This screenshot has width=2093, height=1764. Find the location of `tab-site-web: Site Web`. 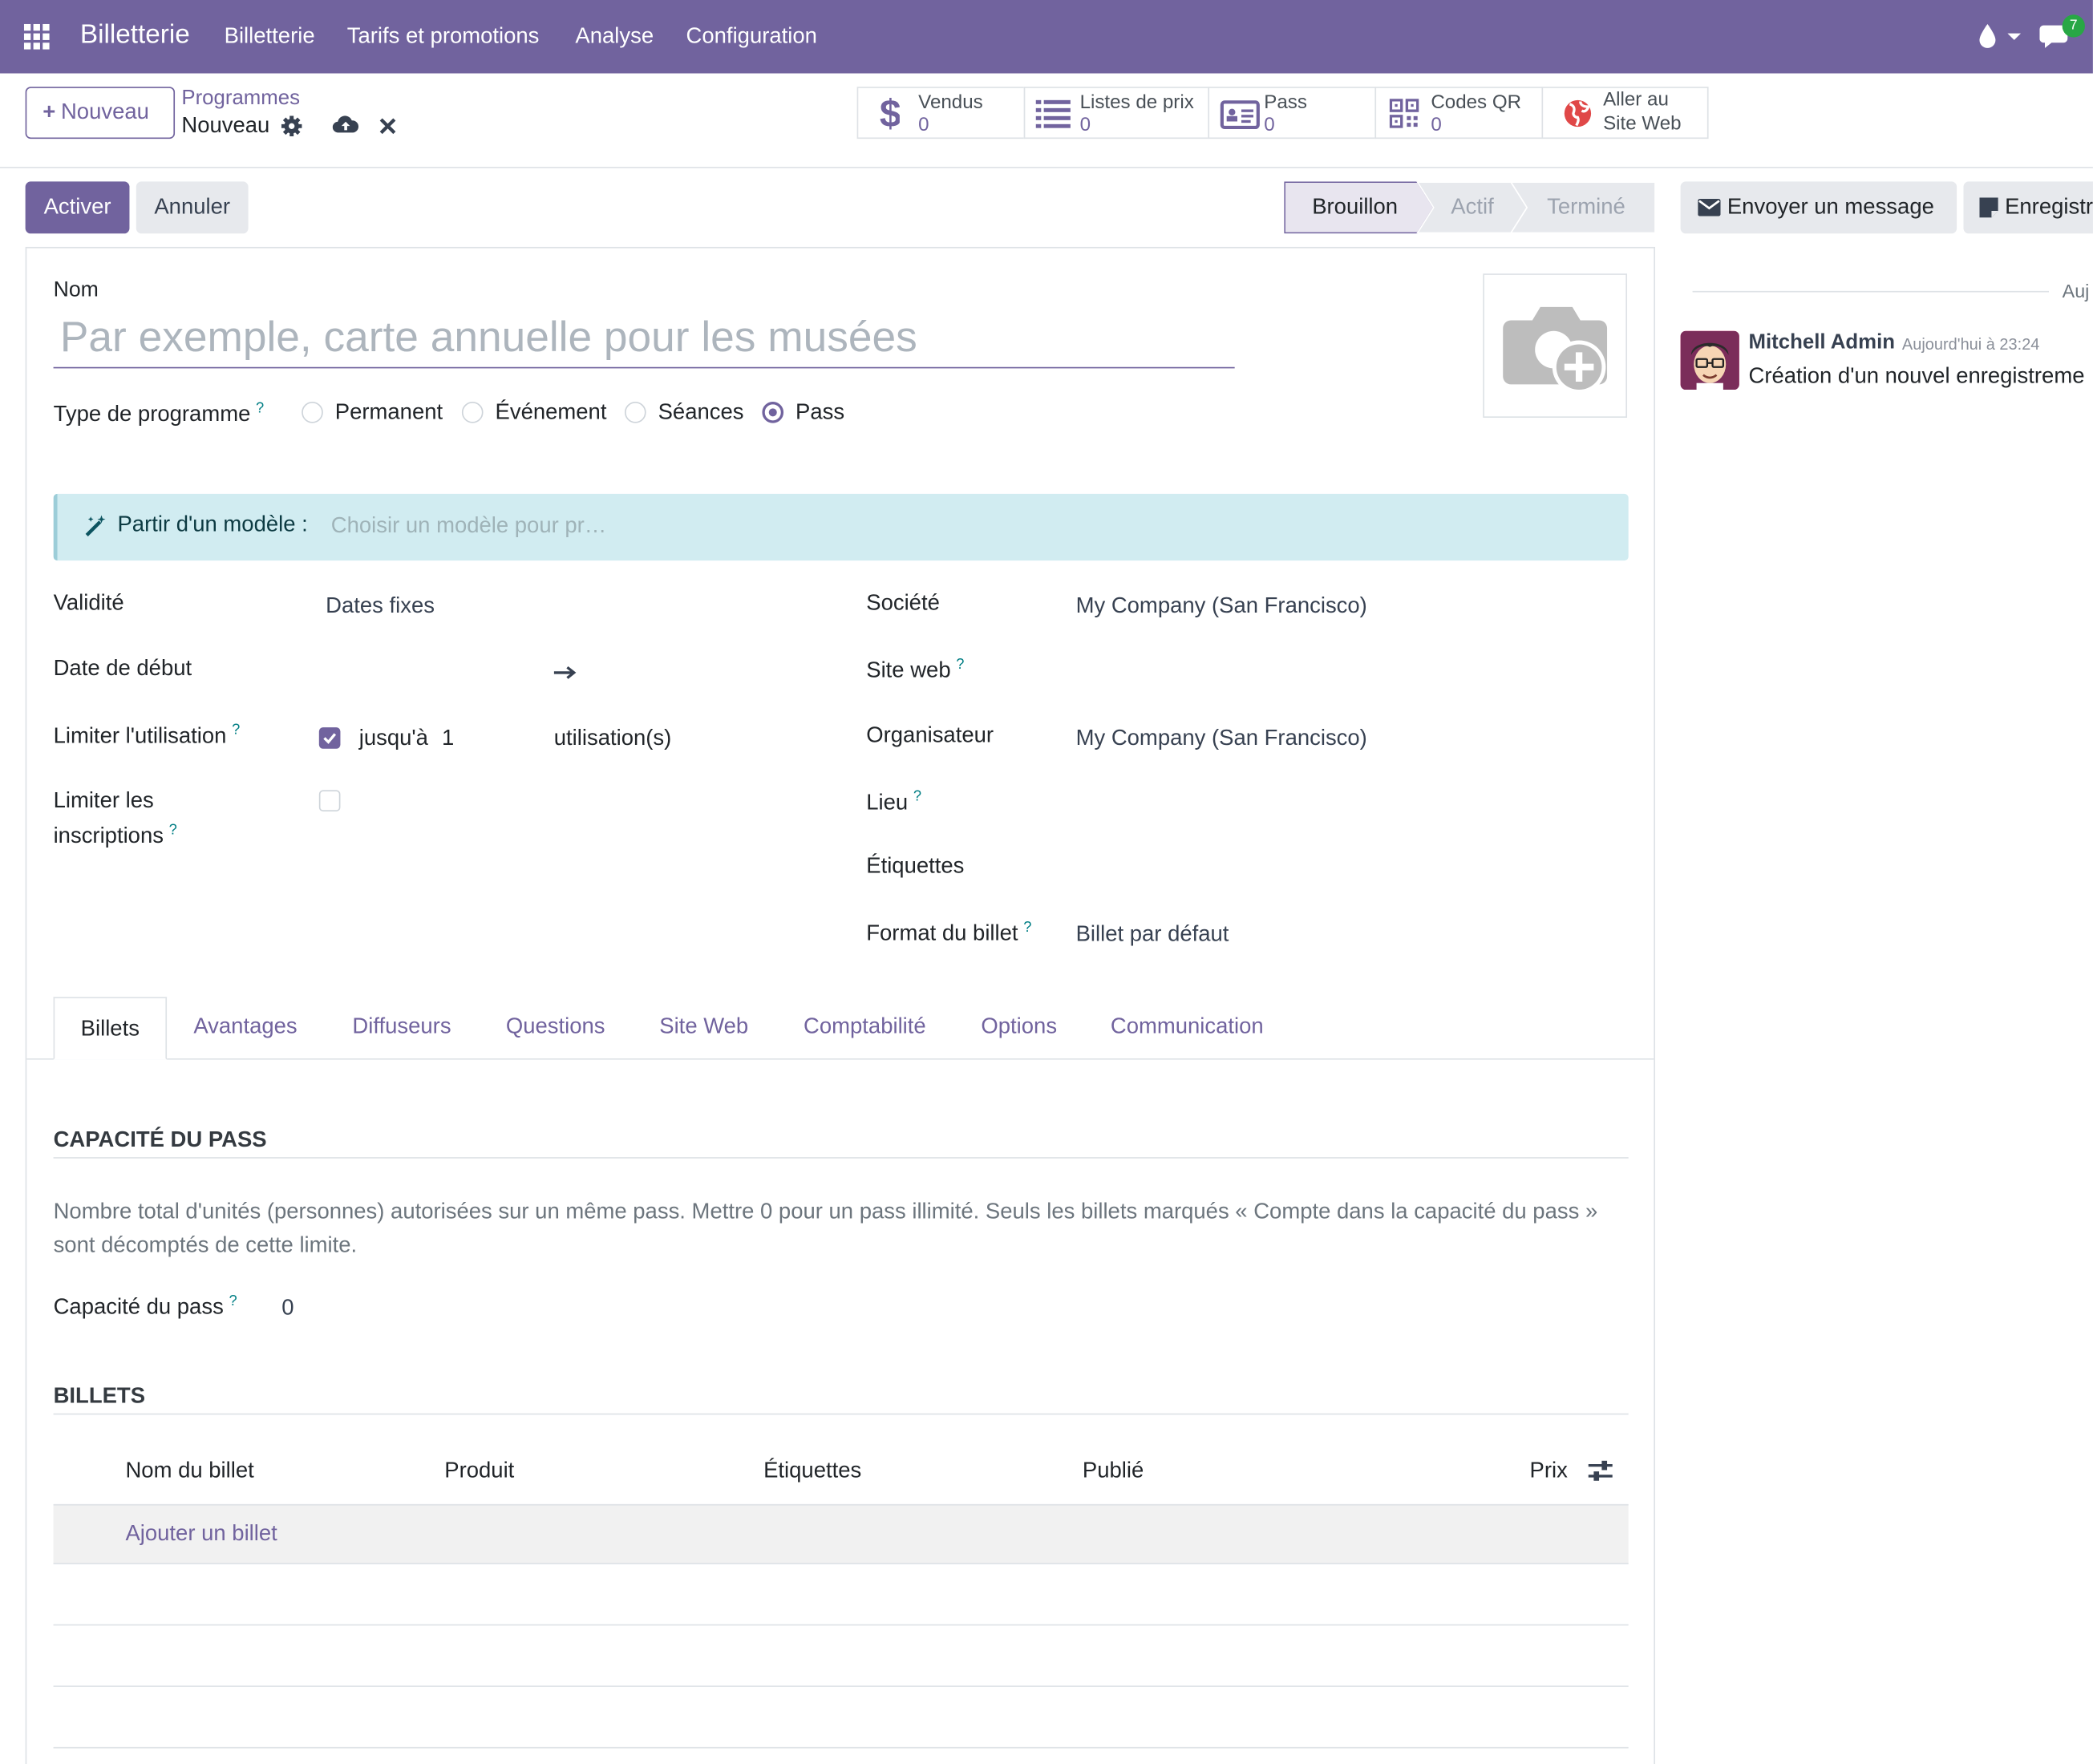

tab-site-web: Site Web is located at coordinates (703, 1027).